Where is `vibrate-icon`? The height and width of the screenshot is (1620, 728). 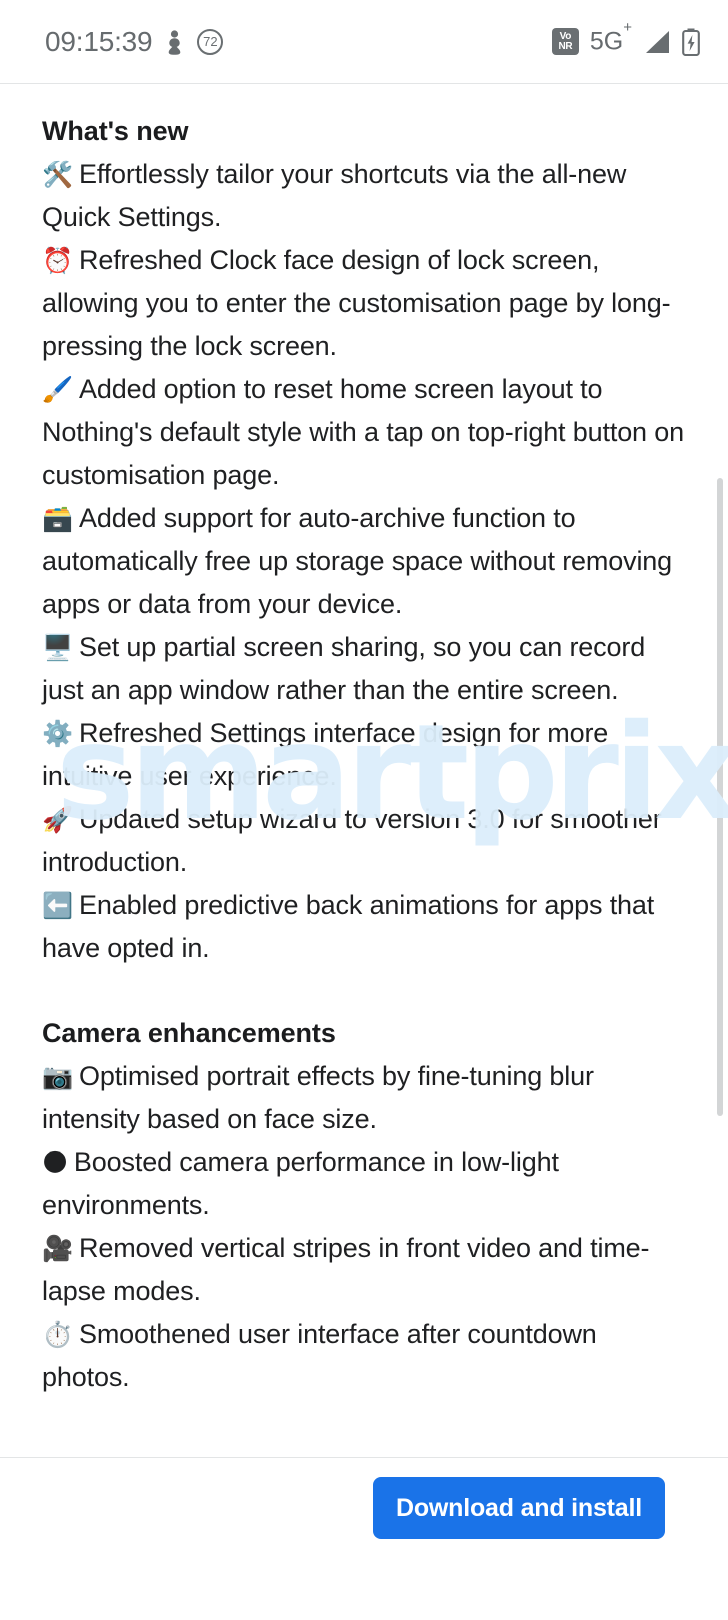 vibrate-icon is located at coordinates (174, 42).